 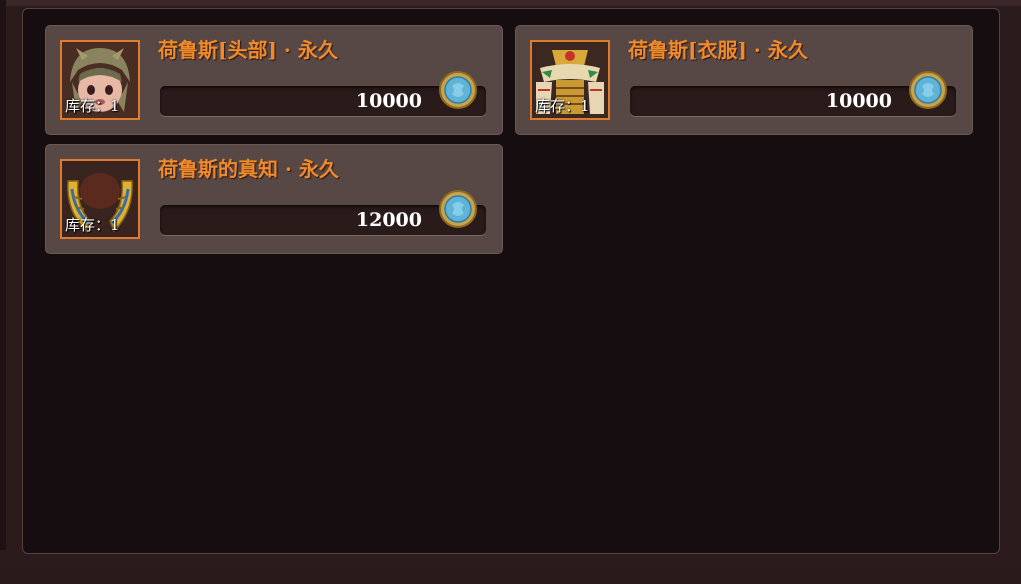 What do you see at coordinates (744, 80) in the screenshot?
I see `shop-item-card: 库存：1 荷鲁斯[衣服] · 永久 10000` at bounding box center [744, 80].